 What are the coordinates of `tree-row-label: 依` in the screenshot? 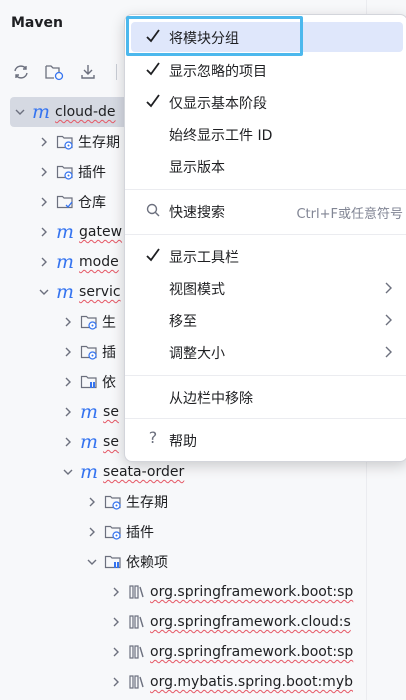 It's located at (109, 383).